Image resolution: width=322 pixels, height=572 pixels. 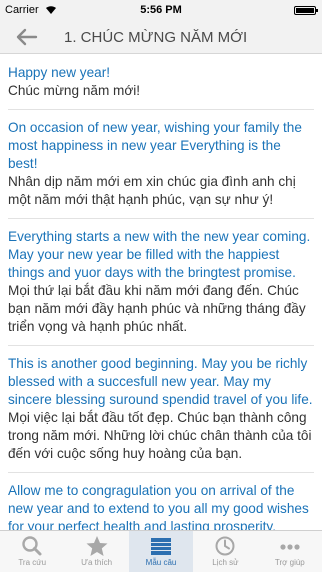 I want to click on tab-phrases: Mẫu câu, so click(x=161, y=551).